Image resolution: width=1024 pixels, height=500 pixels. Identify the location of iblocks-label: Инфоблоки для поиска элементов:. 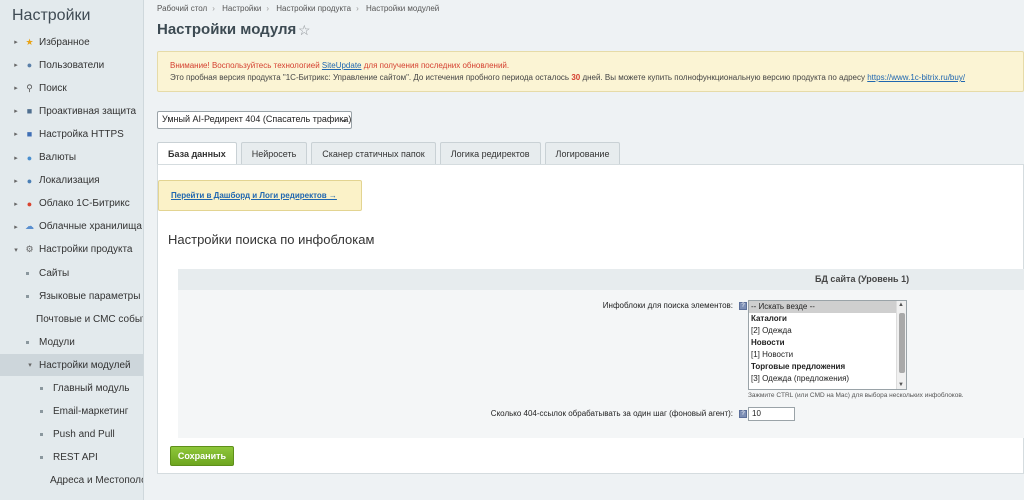
(667, 305).